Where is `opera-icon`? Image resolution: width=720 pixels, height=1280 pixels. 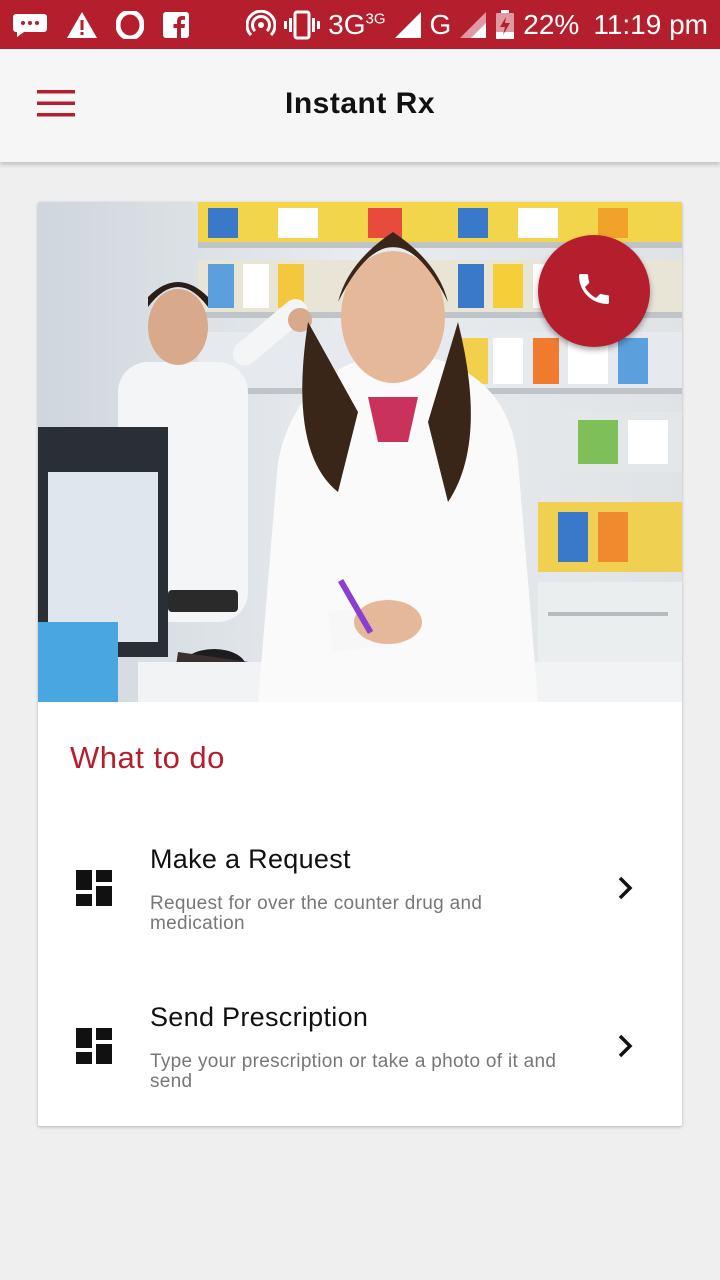 opera-icon is located at coordinates (130, 24).